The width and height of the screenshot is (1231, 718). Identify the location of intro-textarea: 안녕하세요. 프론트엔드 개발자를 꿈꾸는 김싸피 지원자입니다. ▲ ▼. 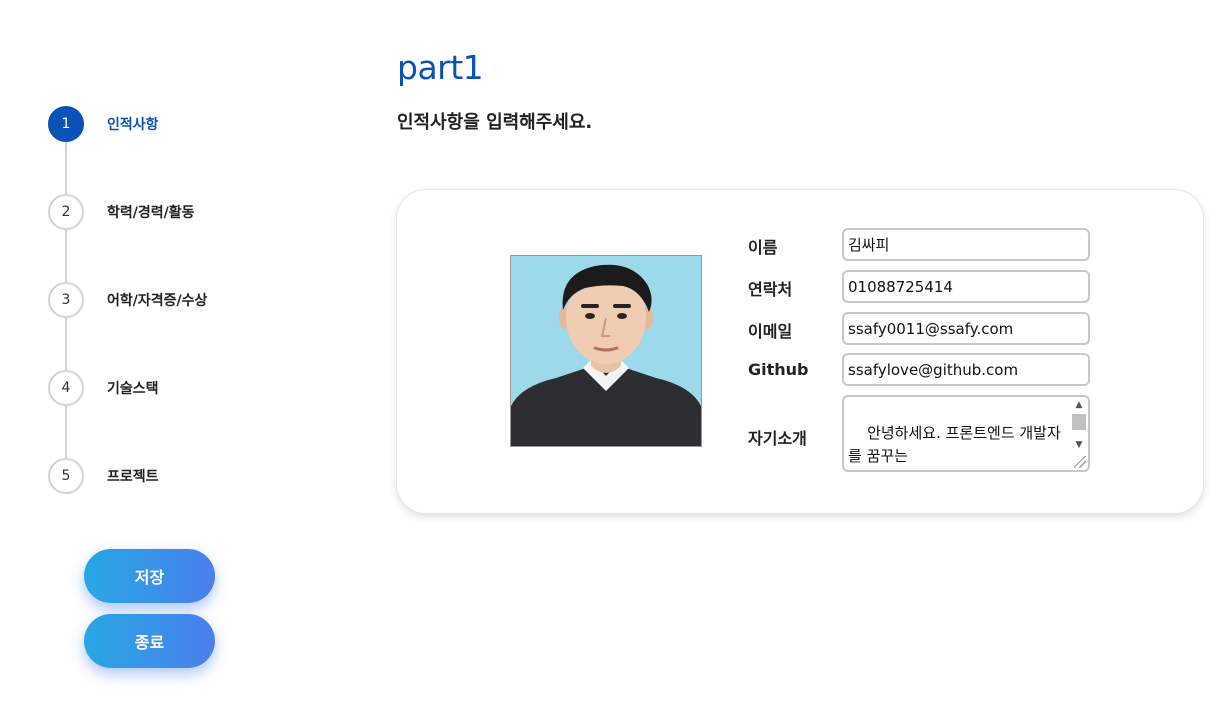
(966, 433).